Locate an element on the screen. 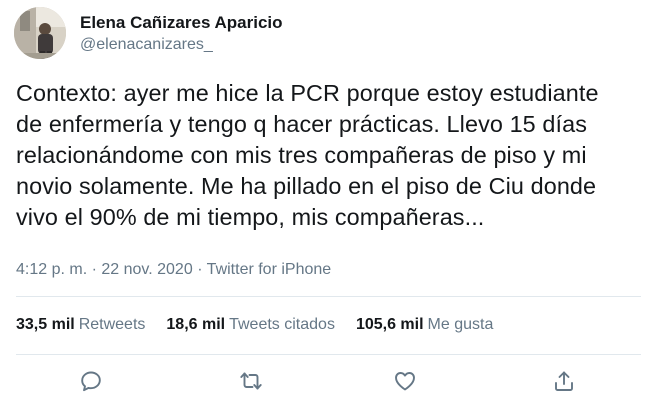 Image resolution: width=656 pixels, height=406 pixels. share-icon is located at coordinates (564, 381).